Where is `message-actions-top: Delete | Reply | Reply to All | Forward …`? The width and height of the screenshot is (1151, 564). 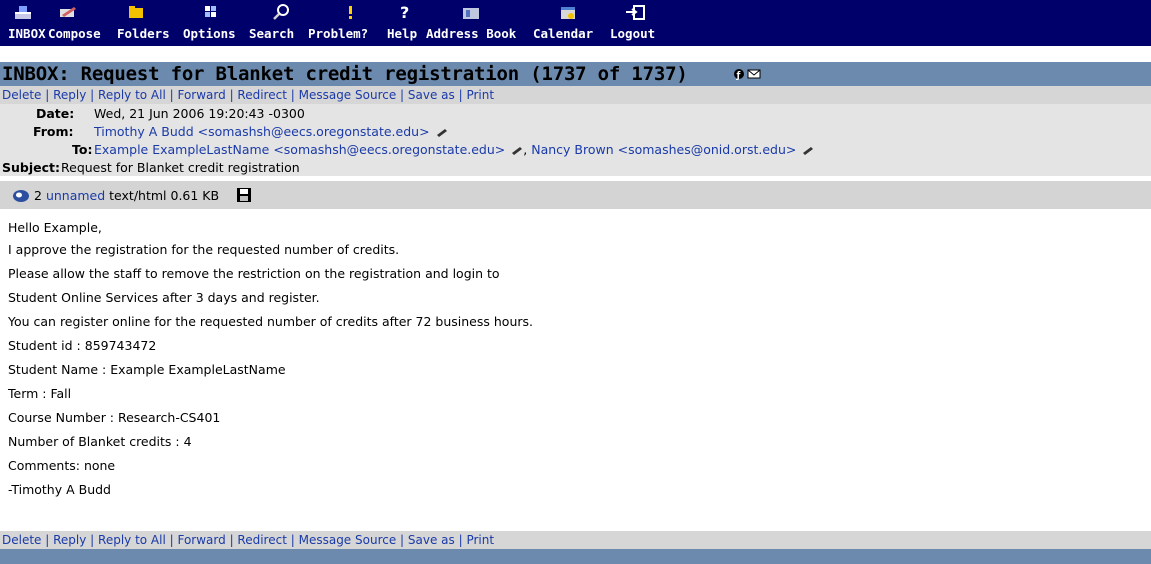
message-actions-top: Delete | Reply | Reply to All | Forward … is located at coordinates (575, 95).